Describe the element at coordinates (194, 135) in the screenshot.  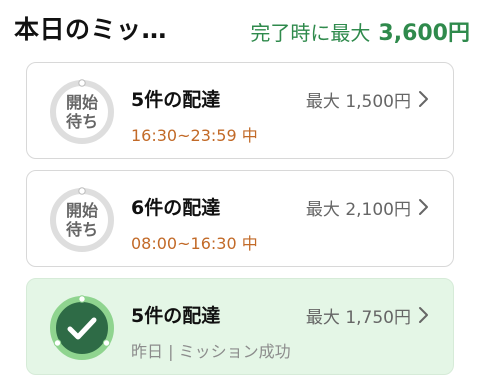
I see `mission-time: 16:30~23:59 中` at that location.